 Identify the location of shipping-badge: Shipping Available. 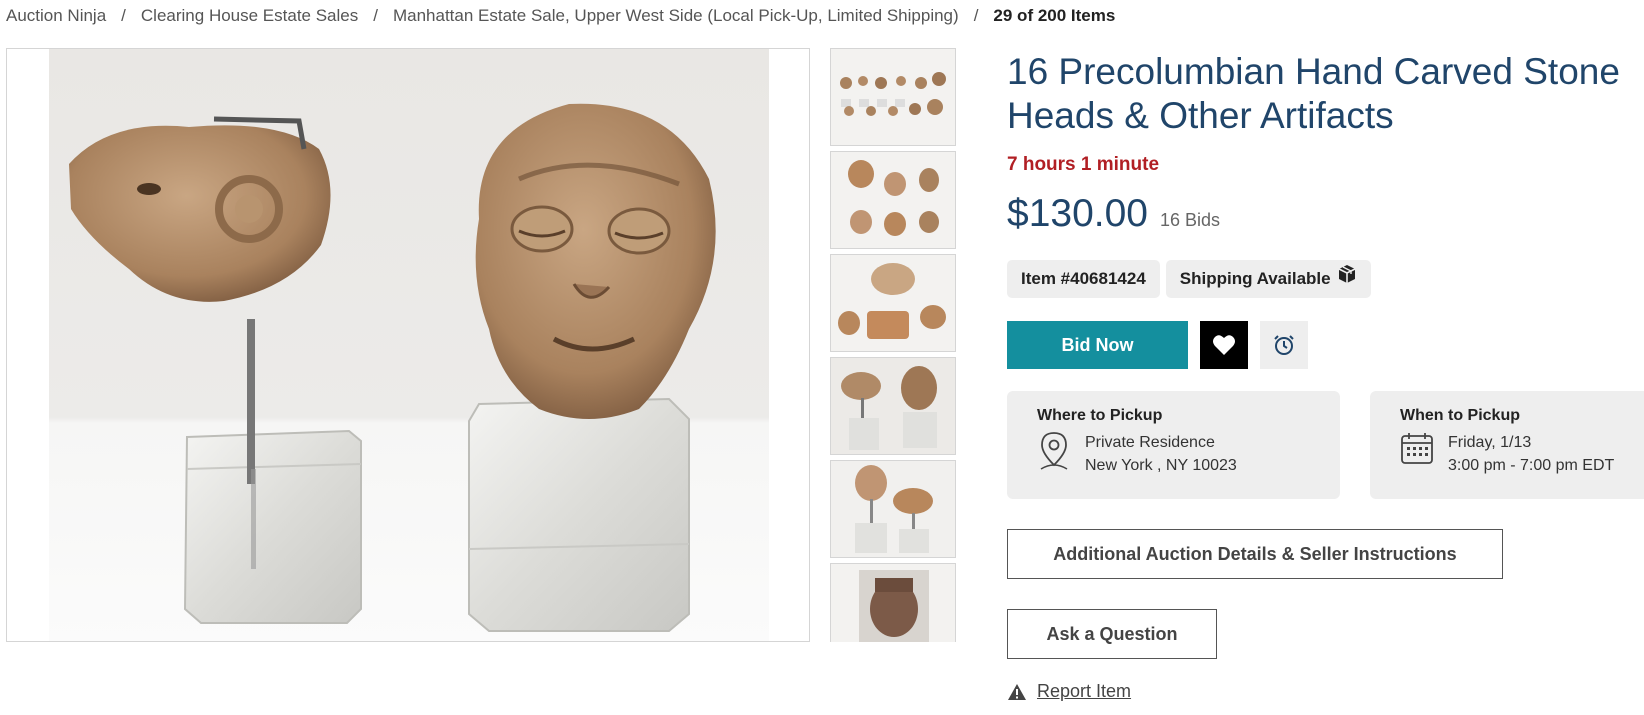
(1268, 279).